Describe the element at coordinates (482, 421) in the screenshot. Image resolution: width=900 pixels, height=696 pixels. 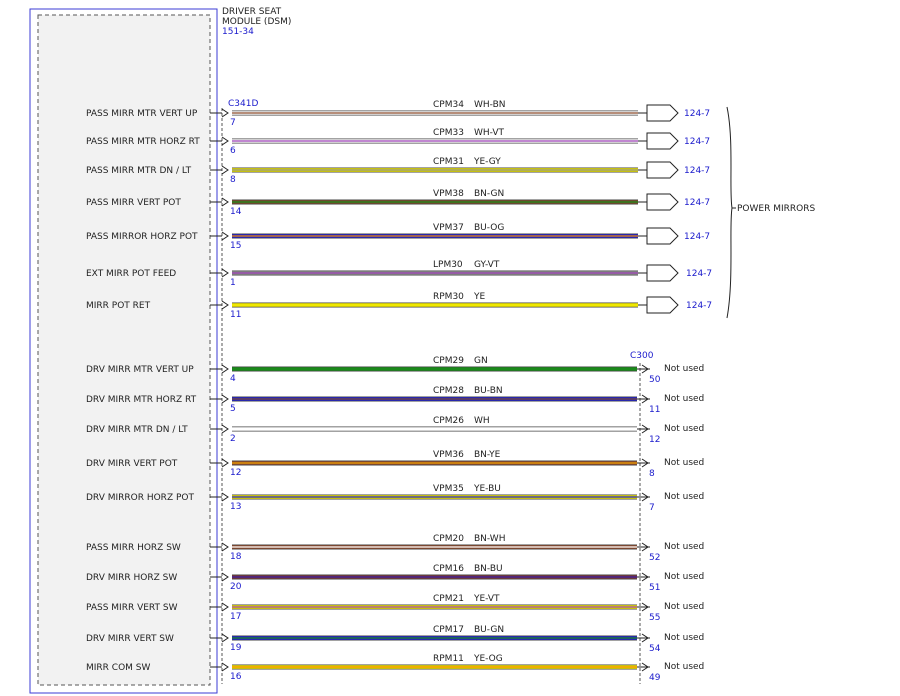
I see `wire-color-code: WH` at that location.